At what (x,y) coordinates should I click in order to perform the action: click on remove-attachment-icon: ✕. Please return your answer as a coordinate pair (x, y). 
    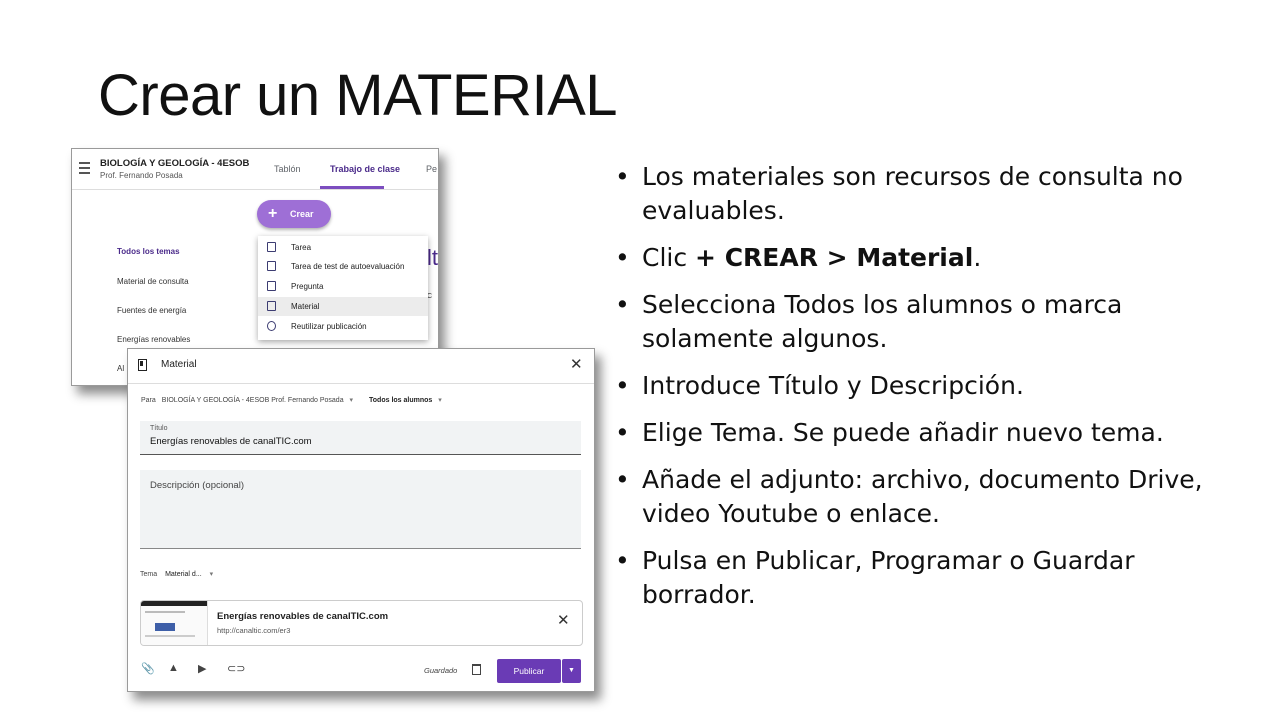
    Looking at the image, I should click on (563, 620).